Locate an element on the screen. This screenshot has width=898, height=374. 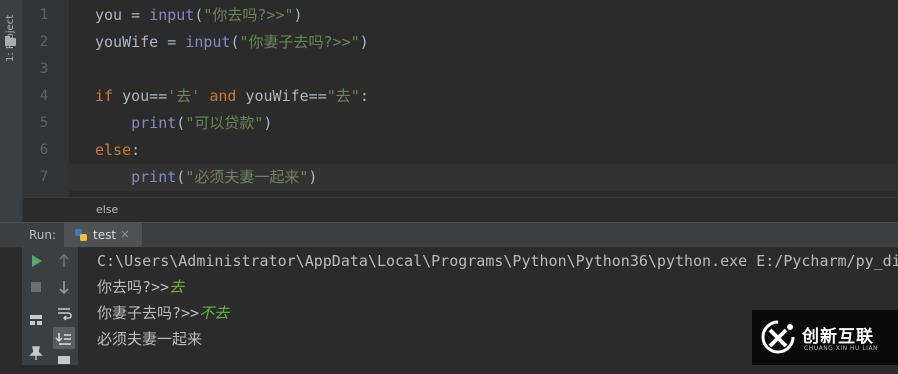
pin-icon is located at coordinates (36, 353).